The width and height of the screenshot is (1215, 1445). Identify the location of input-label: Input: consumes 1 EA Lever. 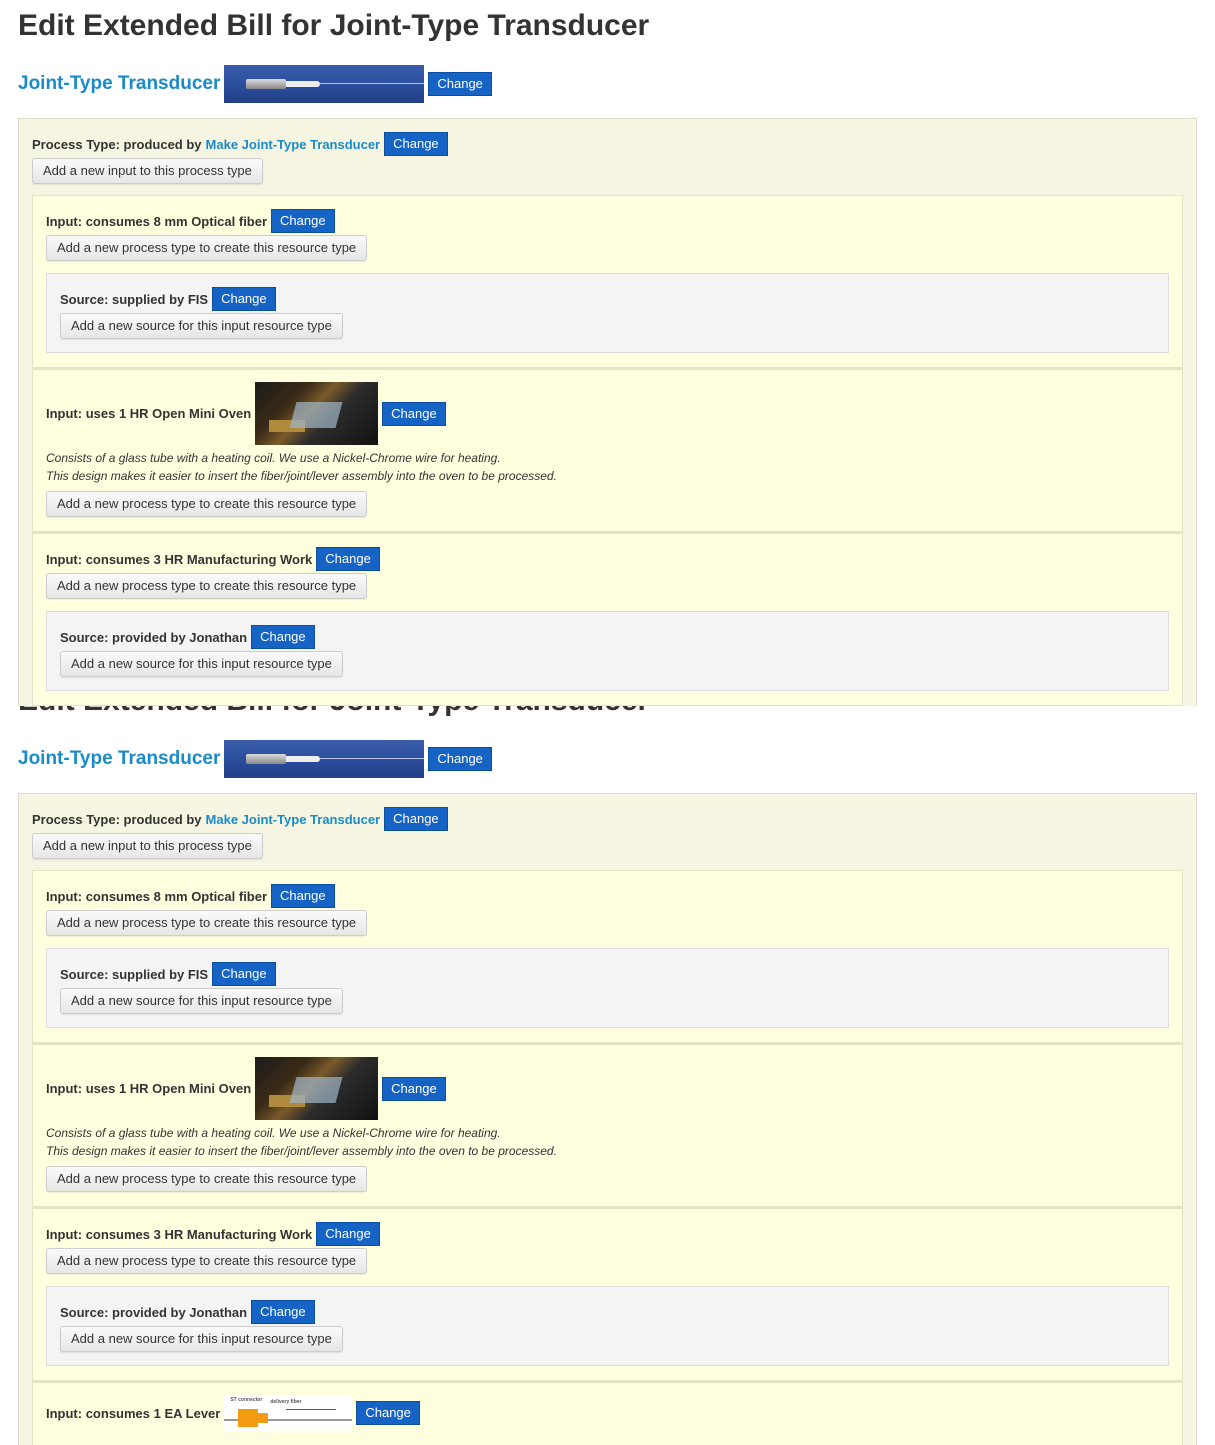
(133, 1413).